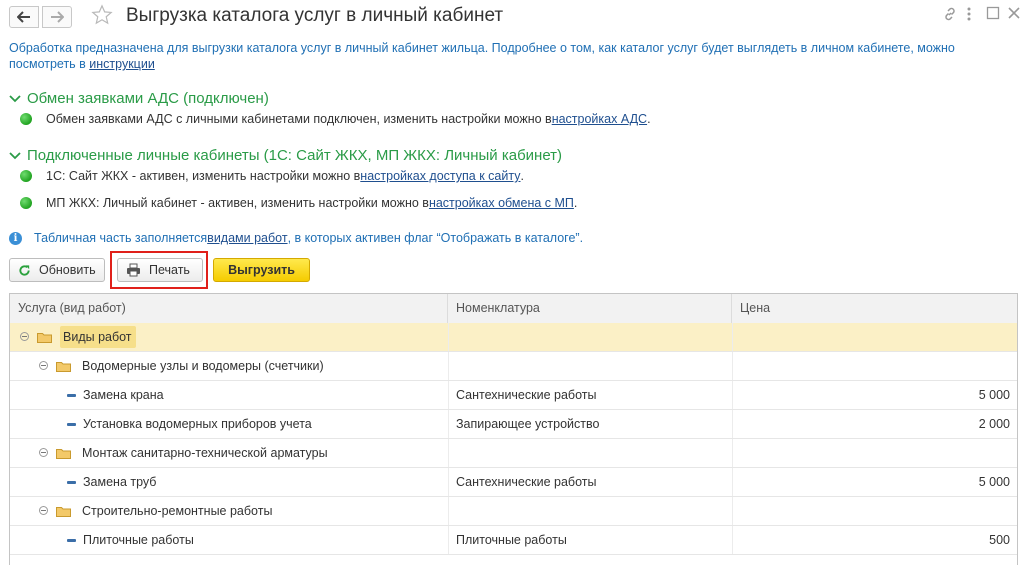  I want to click on service-name-cell: Монтаж санитарно-технической арматуры, so click(205, 453).